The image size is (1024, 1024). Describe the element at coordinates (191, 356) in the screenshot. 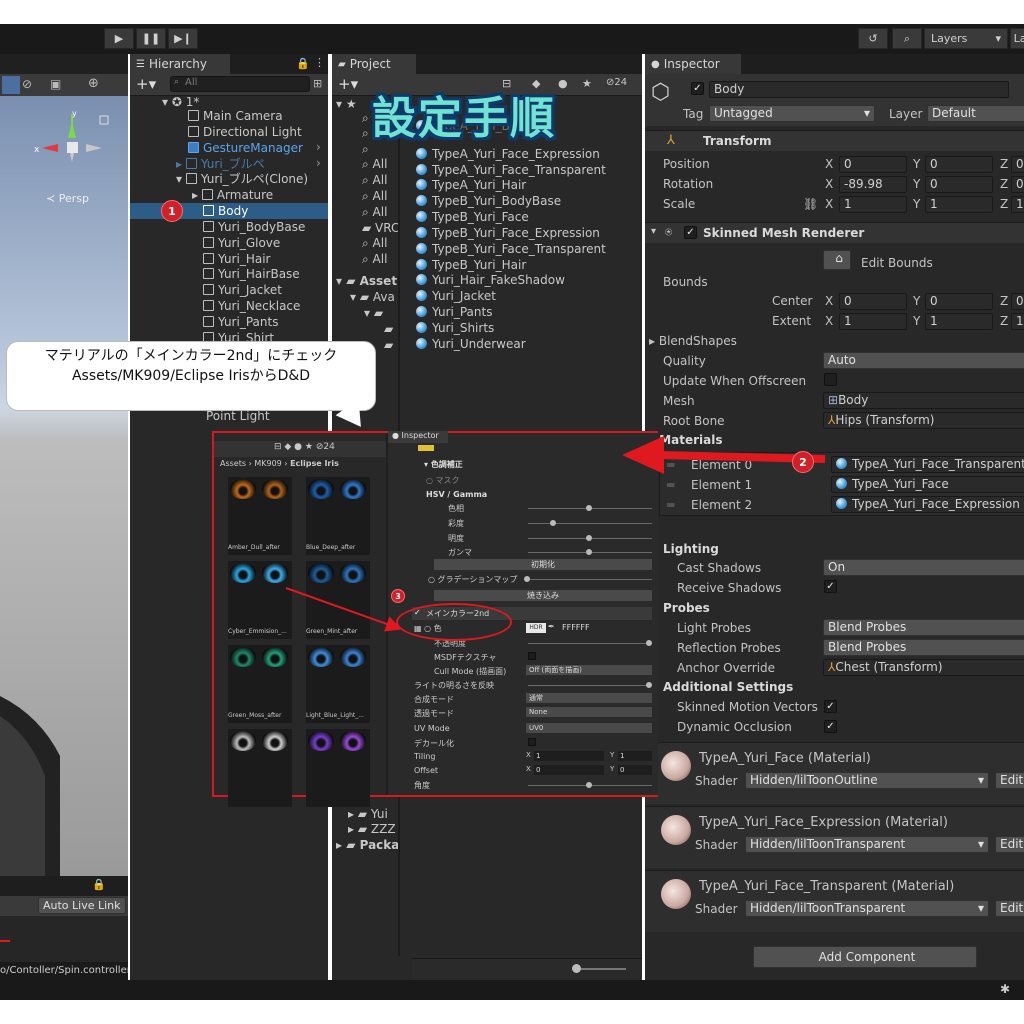

I see `callout-line1: マテリアルの「メインカラー2nd」にチェック` at that location.